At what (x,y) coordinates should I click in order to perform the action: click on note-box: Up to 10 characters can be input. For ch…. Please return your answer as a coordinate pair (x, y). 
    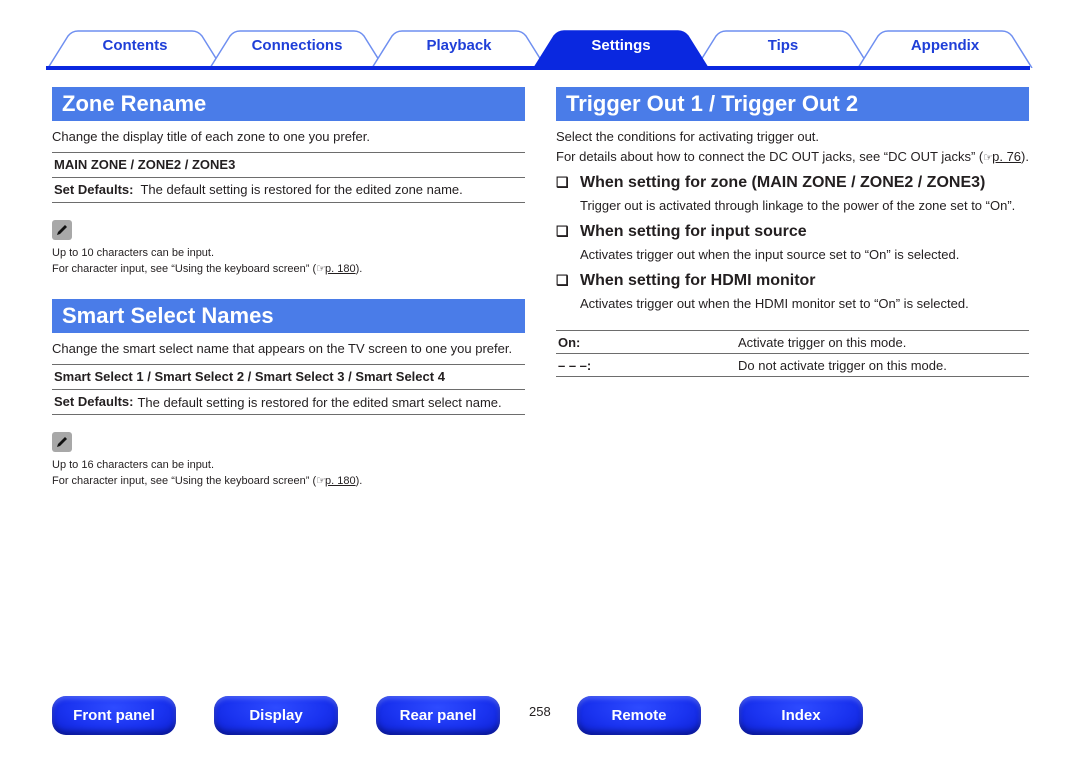
    Looking at the image, I should click on (288, 248).